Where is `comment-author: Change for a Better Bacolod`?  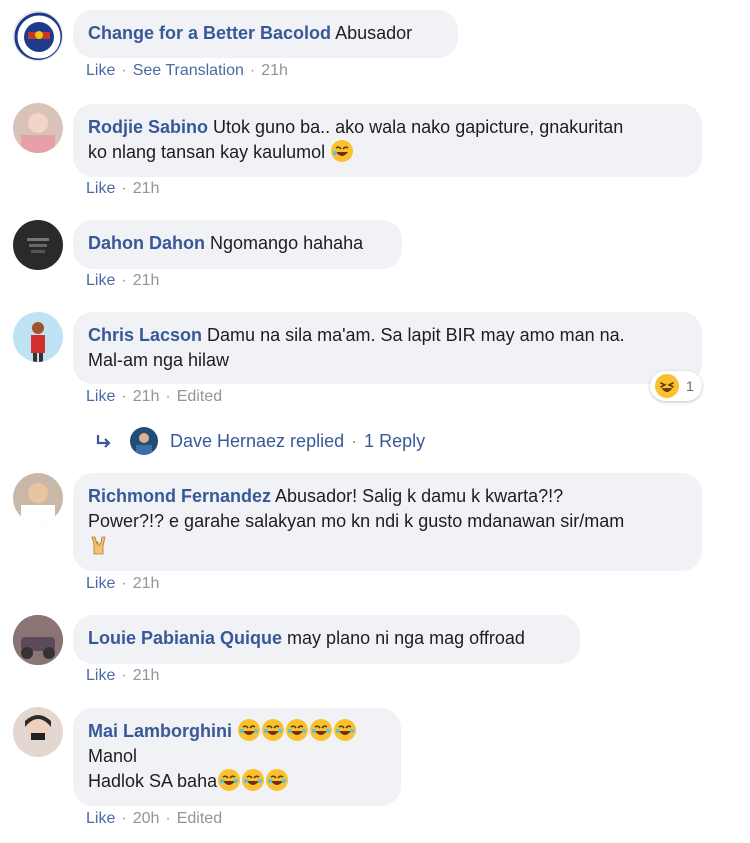
comment-author: Change for a Better Bacolod is located at coordinates (209, 33).